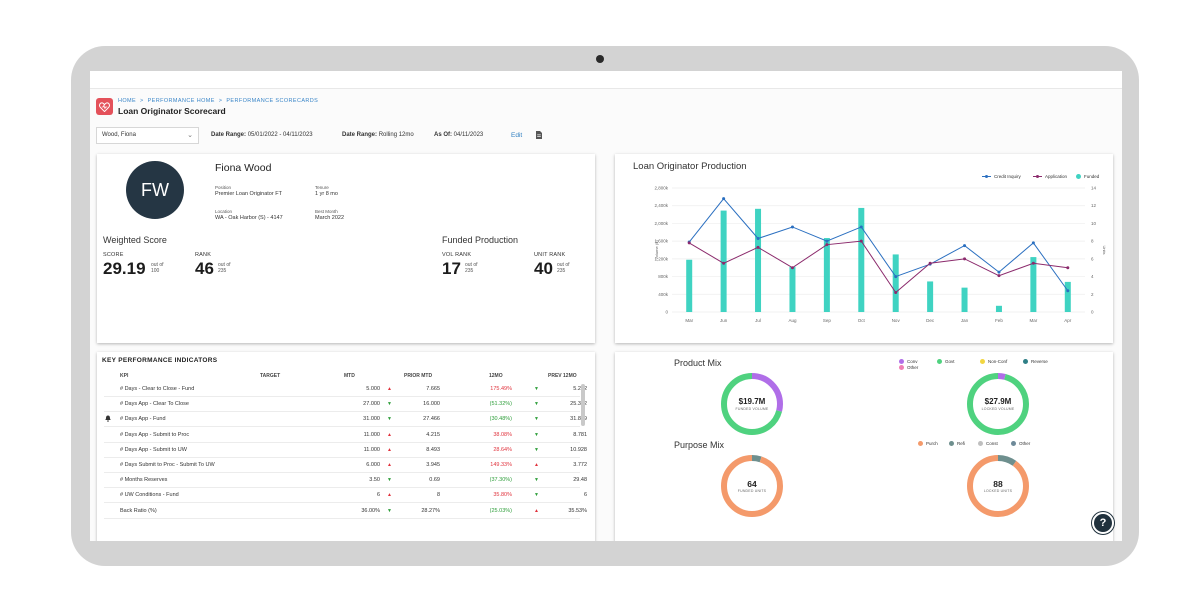 The width and height of the screenshot is (1200, 612). I want to click on edit-link: Edit, so click(516, 135).